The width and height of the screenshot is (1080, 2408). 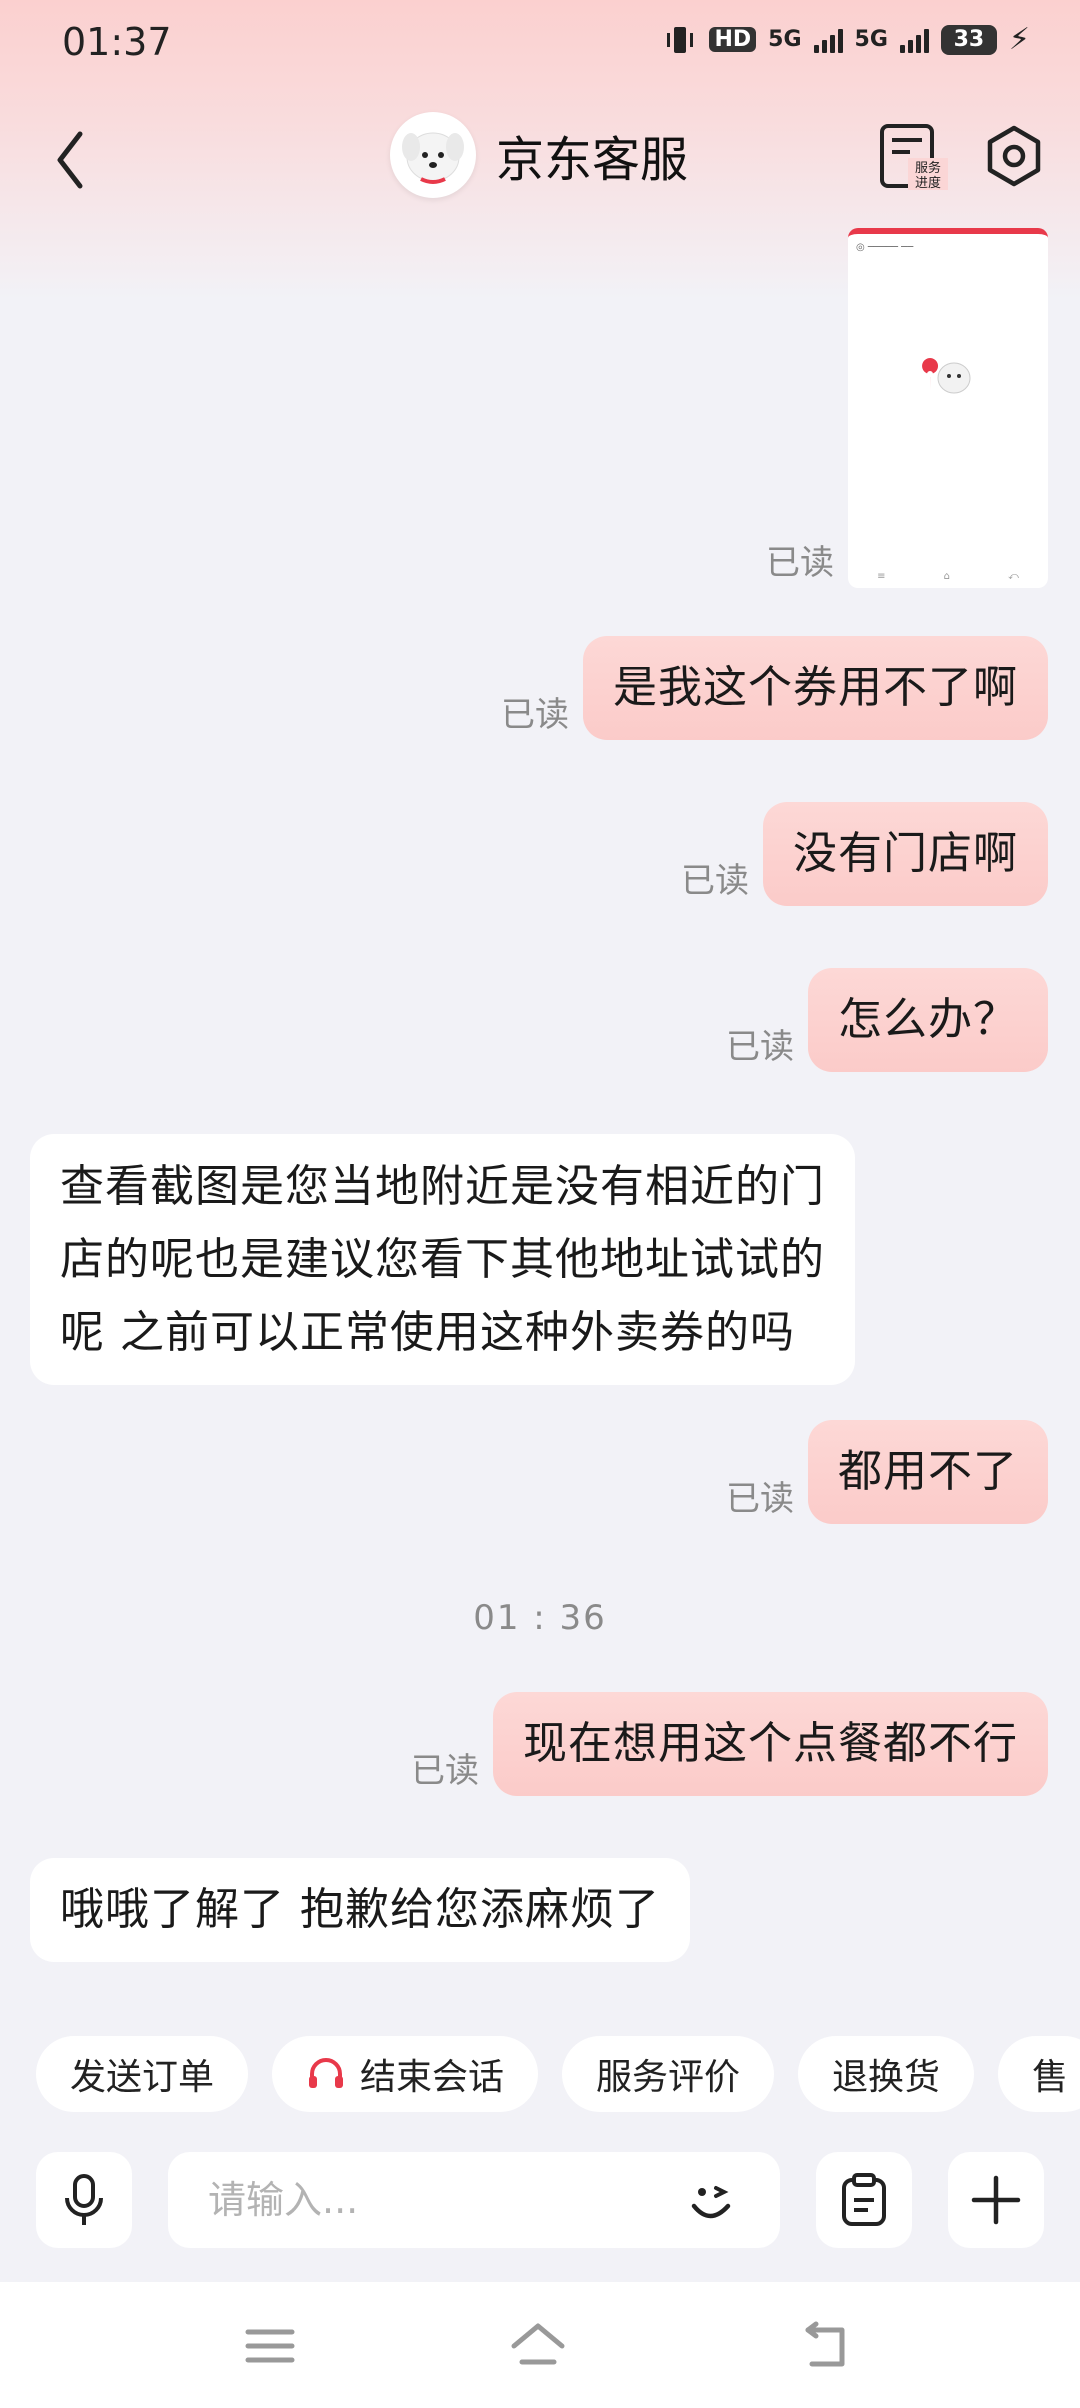 I want to click on message-line: 呢 之前可以正常使用这种外卖券的吗, so click(x=427, y=1332).